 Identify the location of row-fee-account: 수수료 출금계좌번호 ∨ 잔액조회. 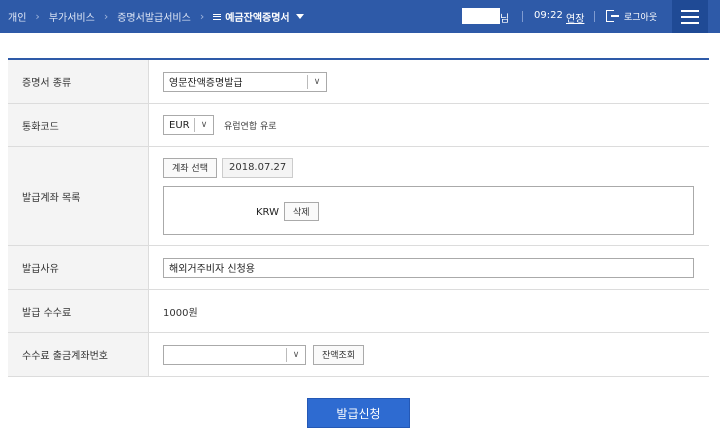
(358, 355).